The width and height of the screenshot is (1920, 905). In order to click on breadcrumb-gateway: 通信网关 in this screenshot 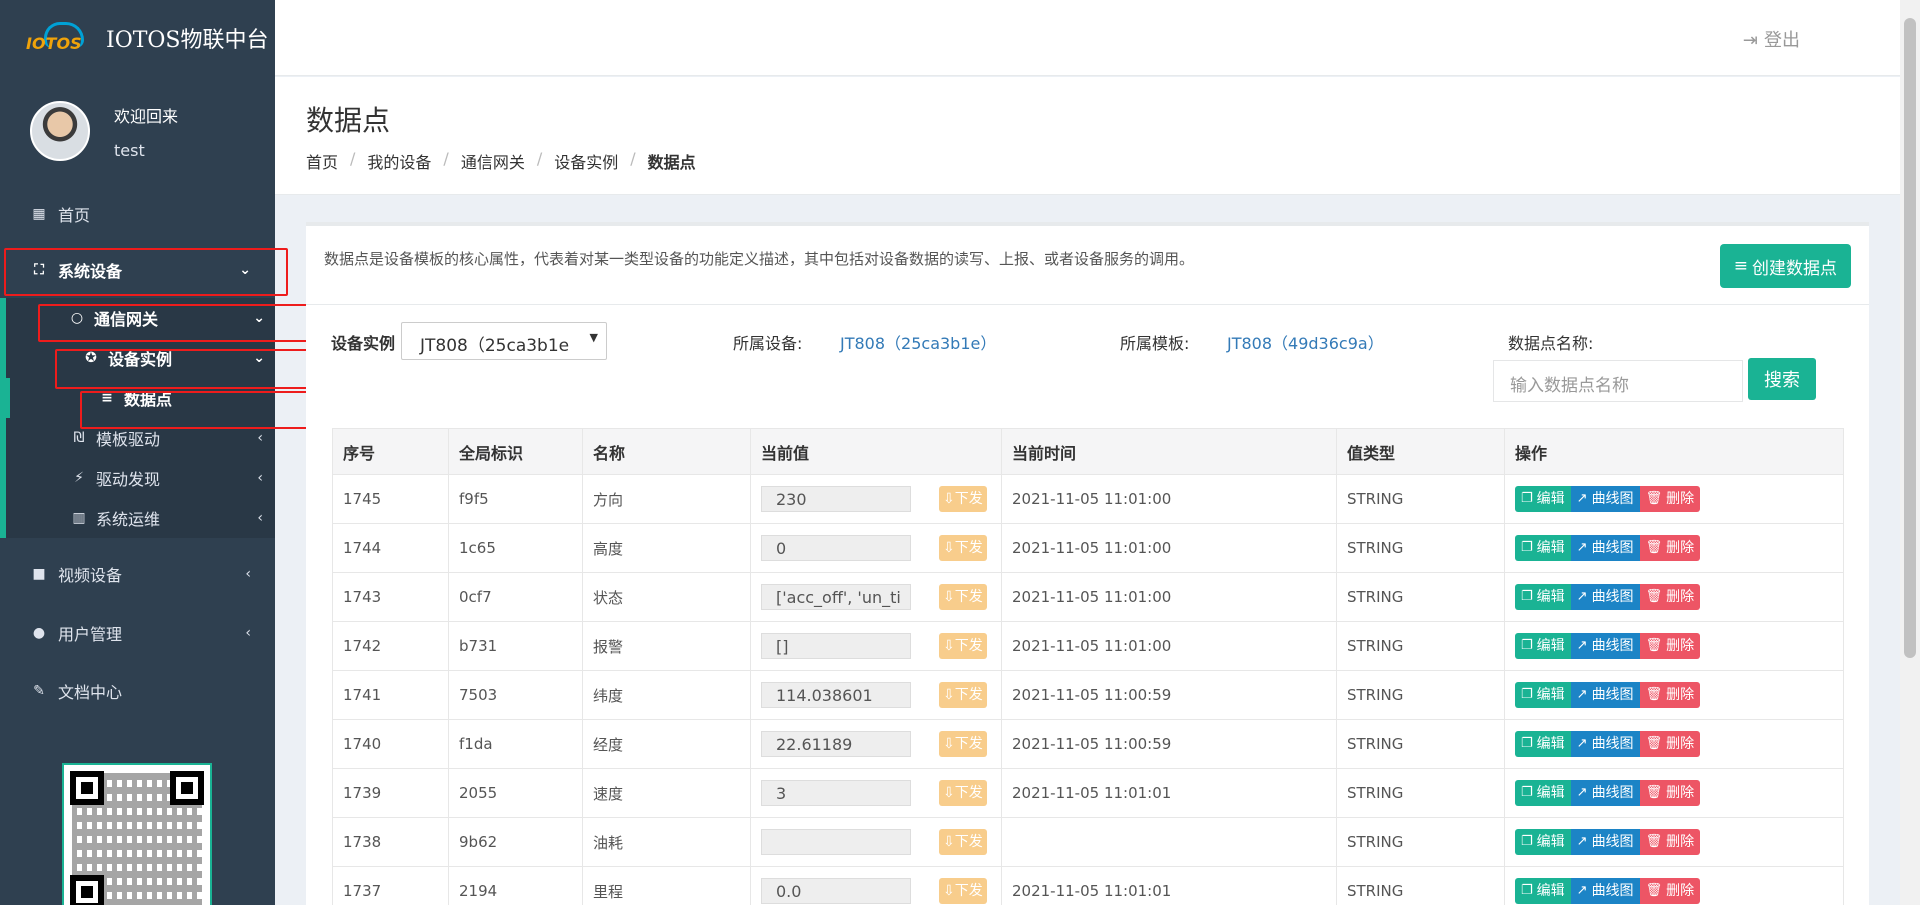, I will do `click(493, 161)`.